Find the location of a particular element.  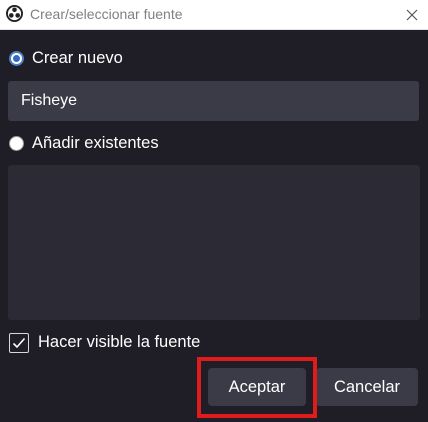

make-visible-label: Hacer visible la fuente is located at coordinates (119, 342).